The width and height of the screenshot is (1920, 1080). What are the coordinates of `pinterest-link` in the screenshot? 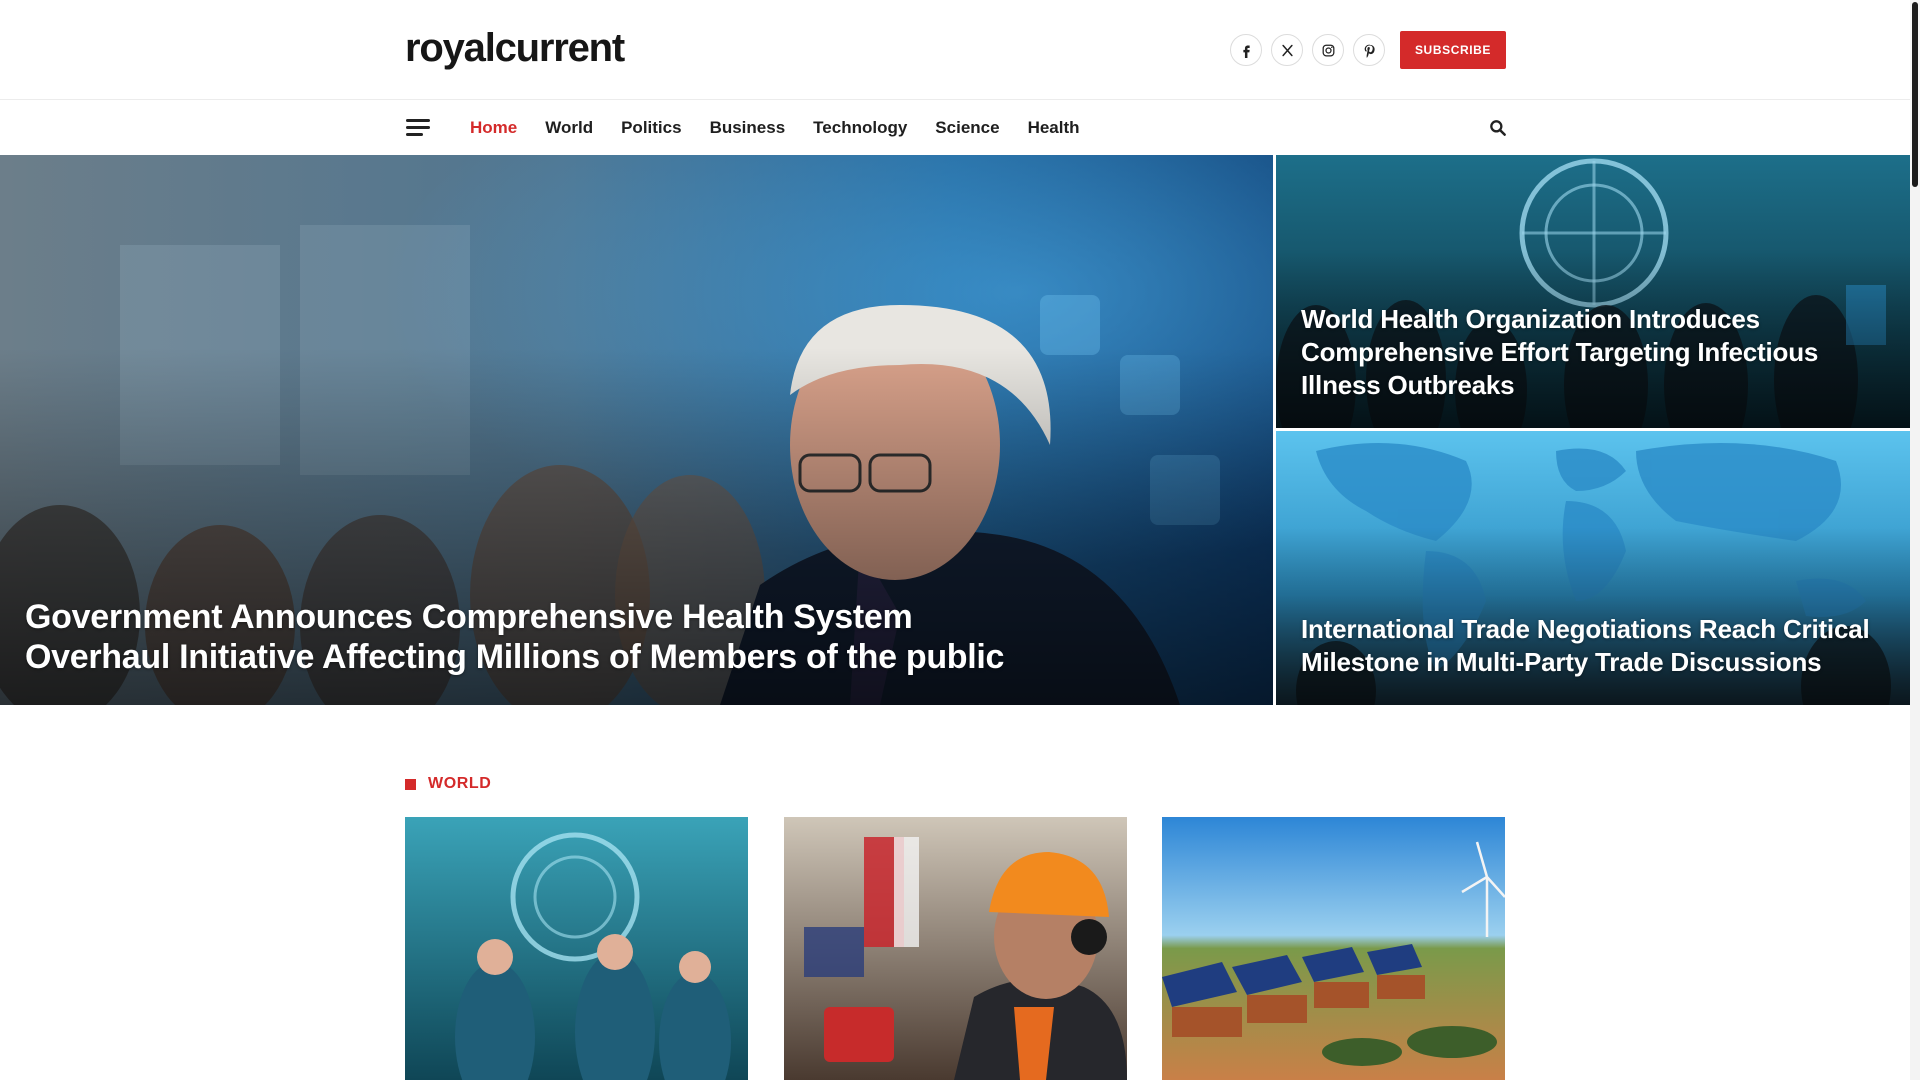 It's located at (1369, 50).